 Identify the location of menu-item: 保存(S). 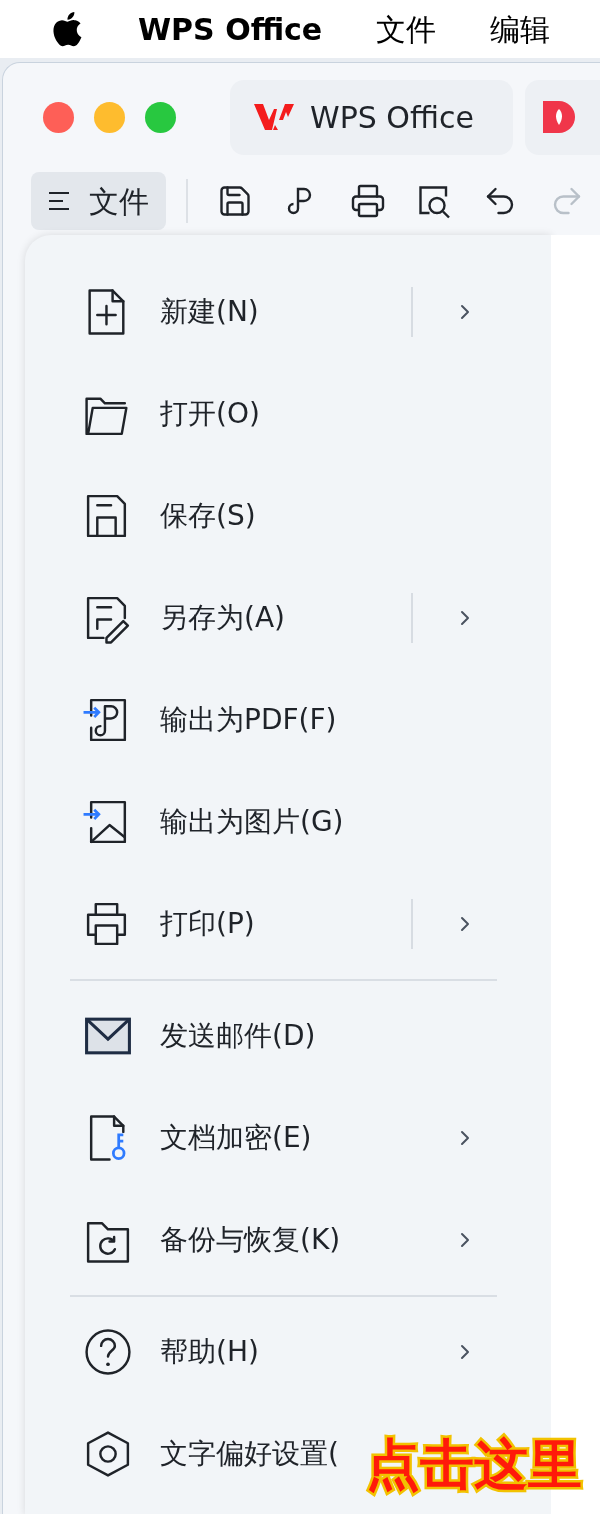
(208, 516).